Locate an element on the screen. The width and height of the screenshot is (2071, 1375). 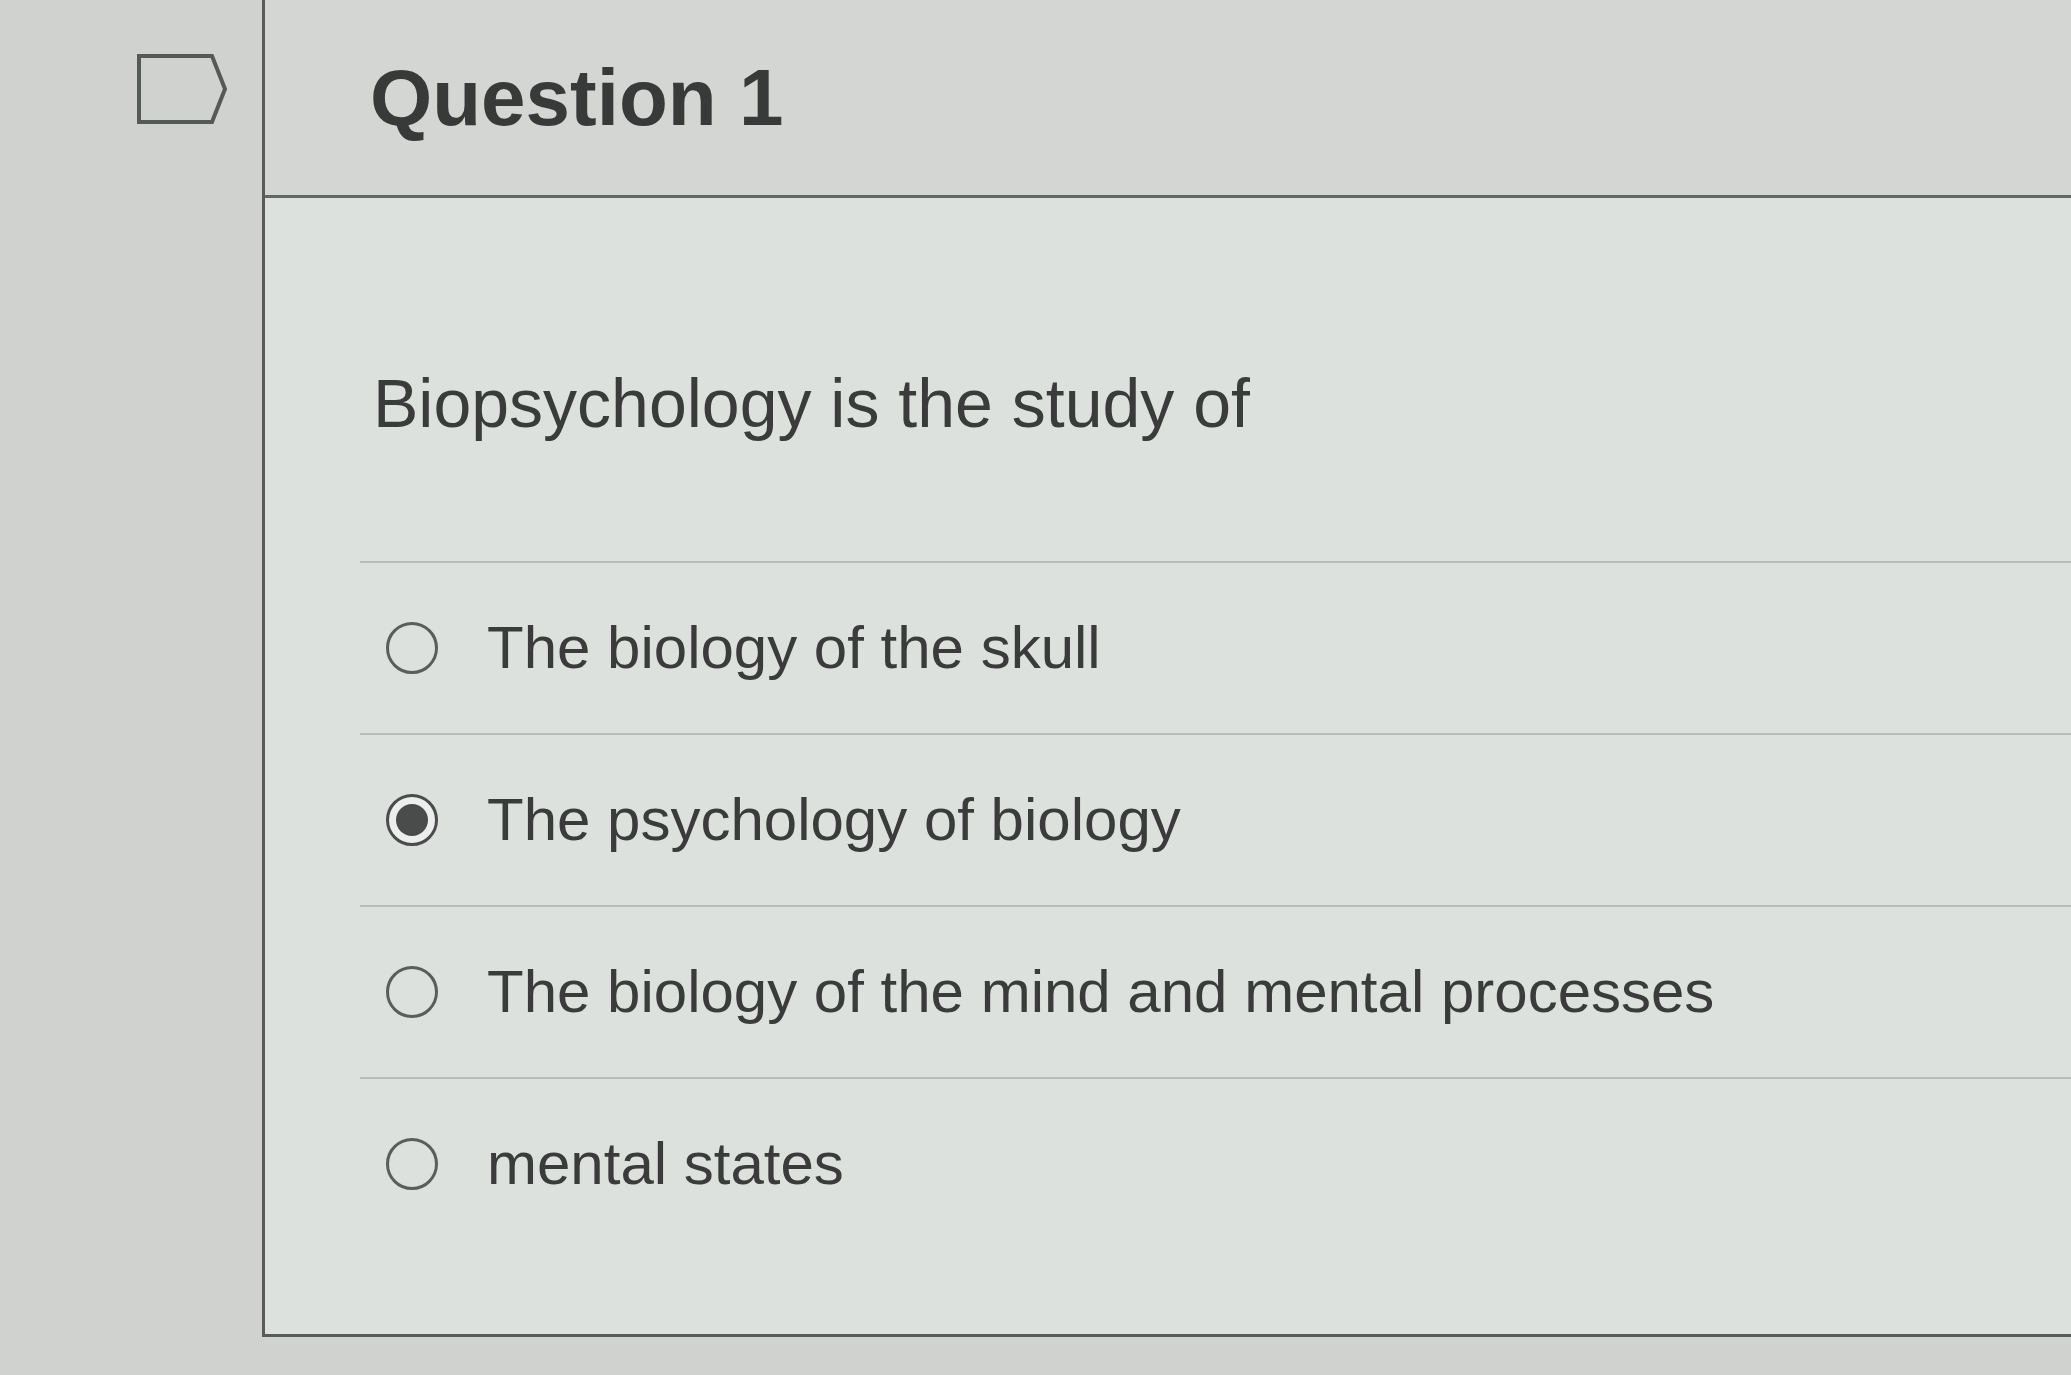
option-label: mental states is located at coordinates (665, 1164).